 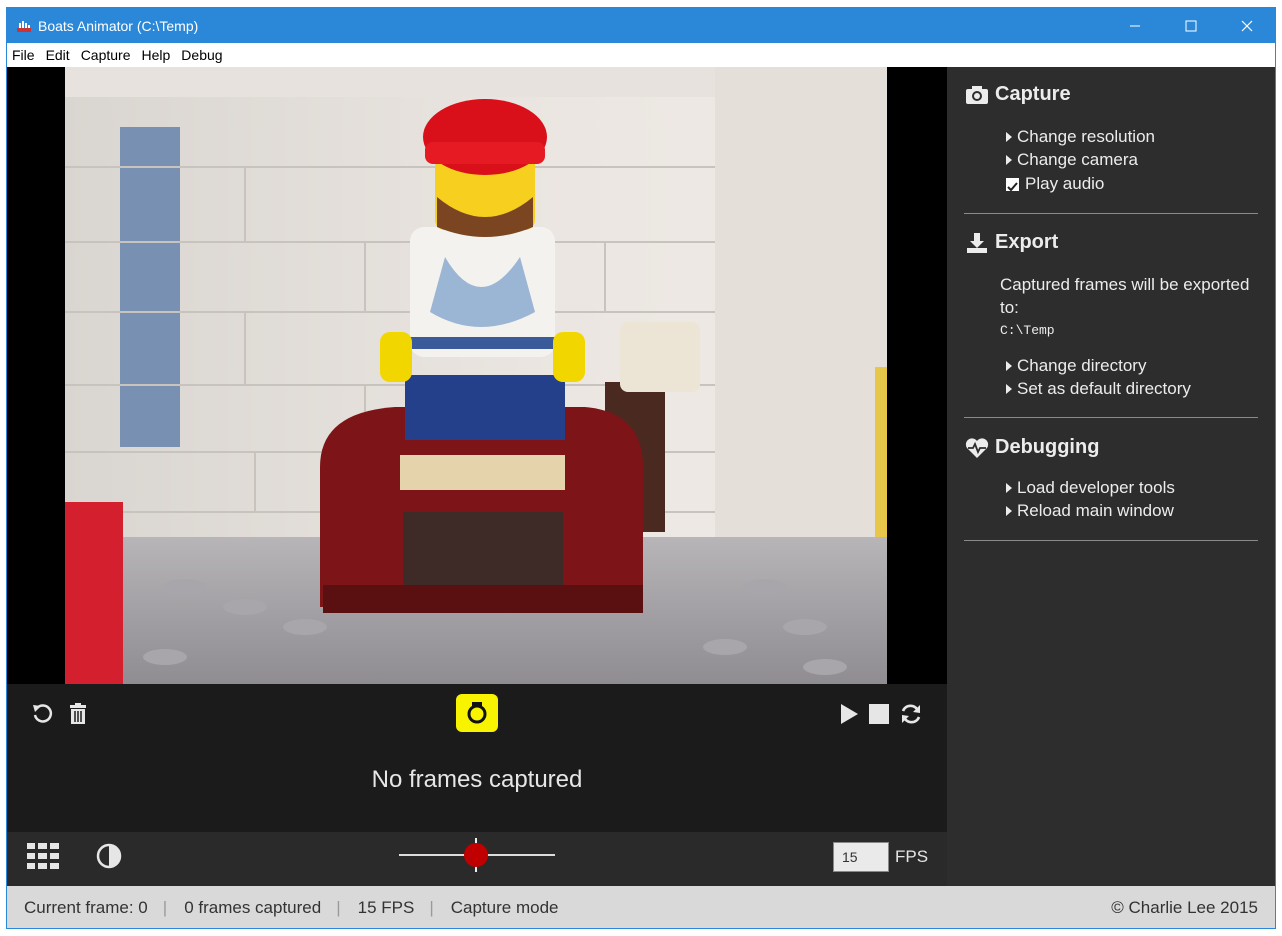 What do you see at coordinates (1065, 183) in the screenshot?
I see `play-audio-label: Play audio` at bounding box center [1065, 183].